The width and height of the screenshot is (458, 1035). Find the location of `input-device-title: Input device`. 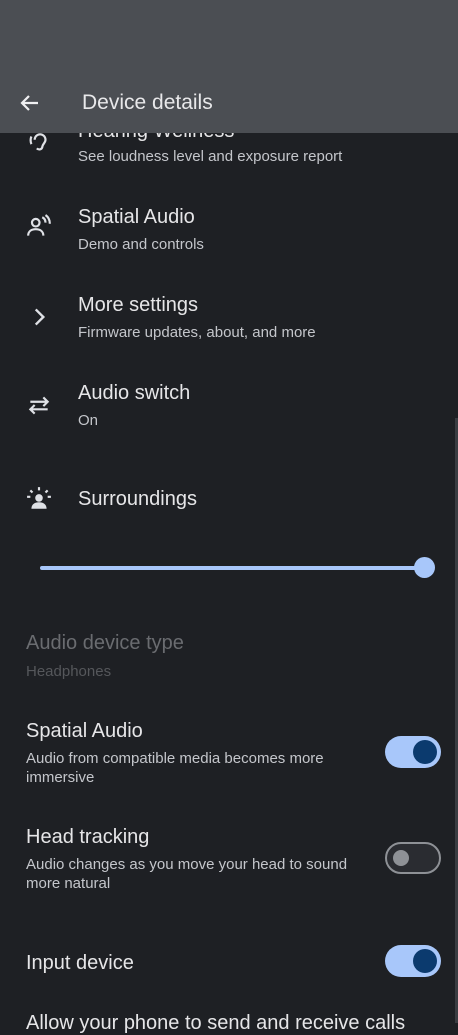

input-device-title: Input device is located at coordinates (80, 963).